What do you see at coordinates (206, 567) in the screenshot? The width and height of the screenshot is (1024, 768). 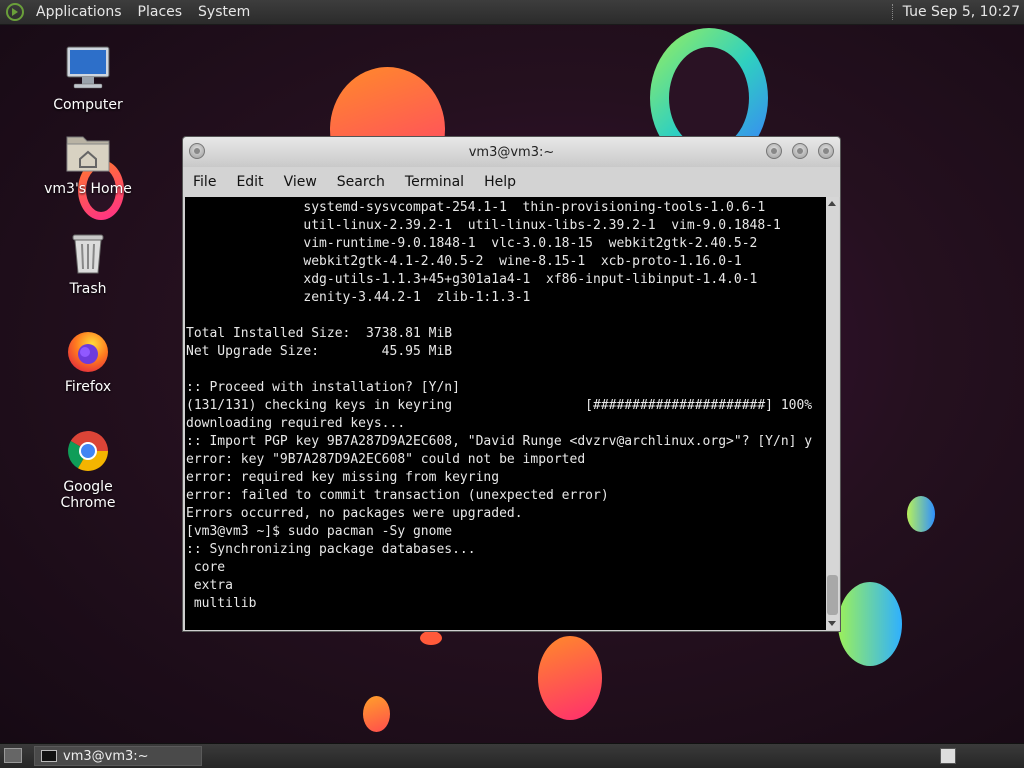 I see `terminal-line: core` at bounding box center [206, 567].